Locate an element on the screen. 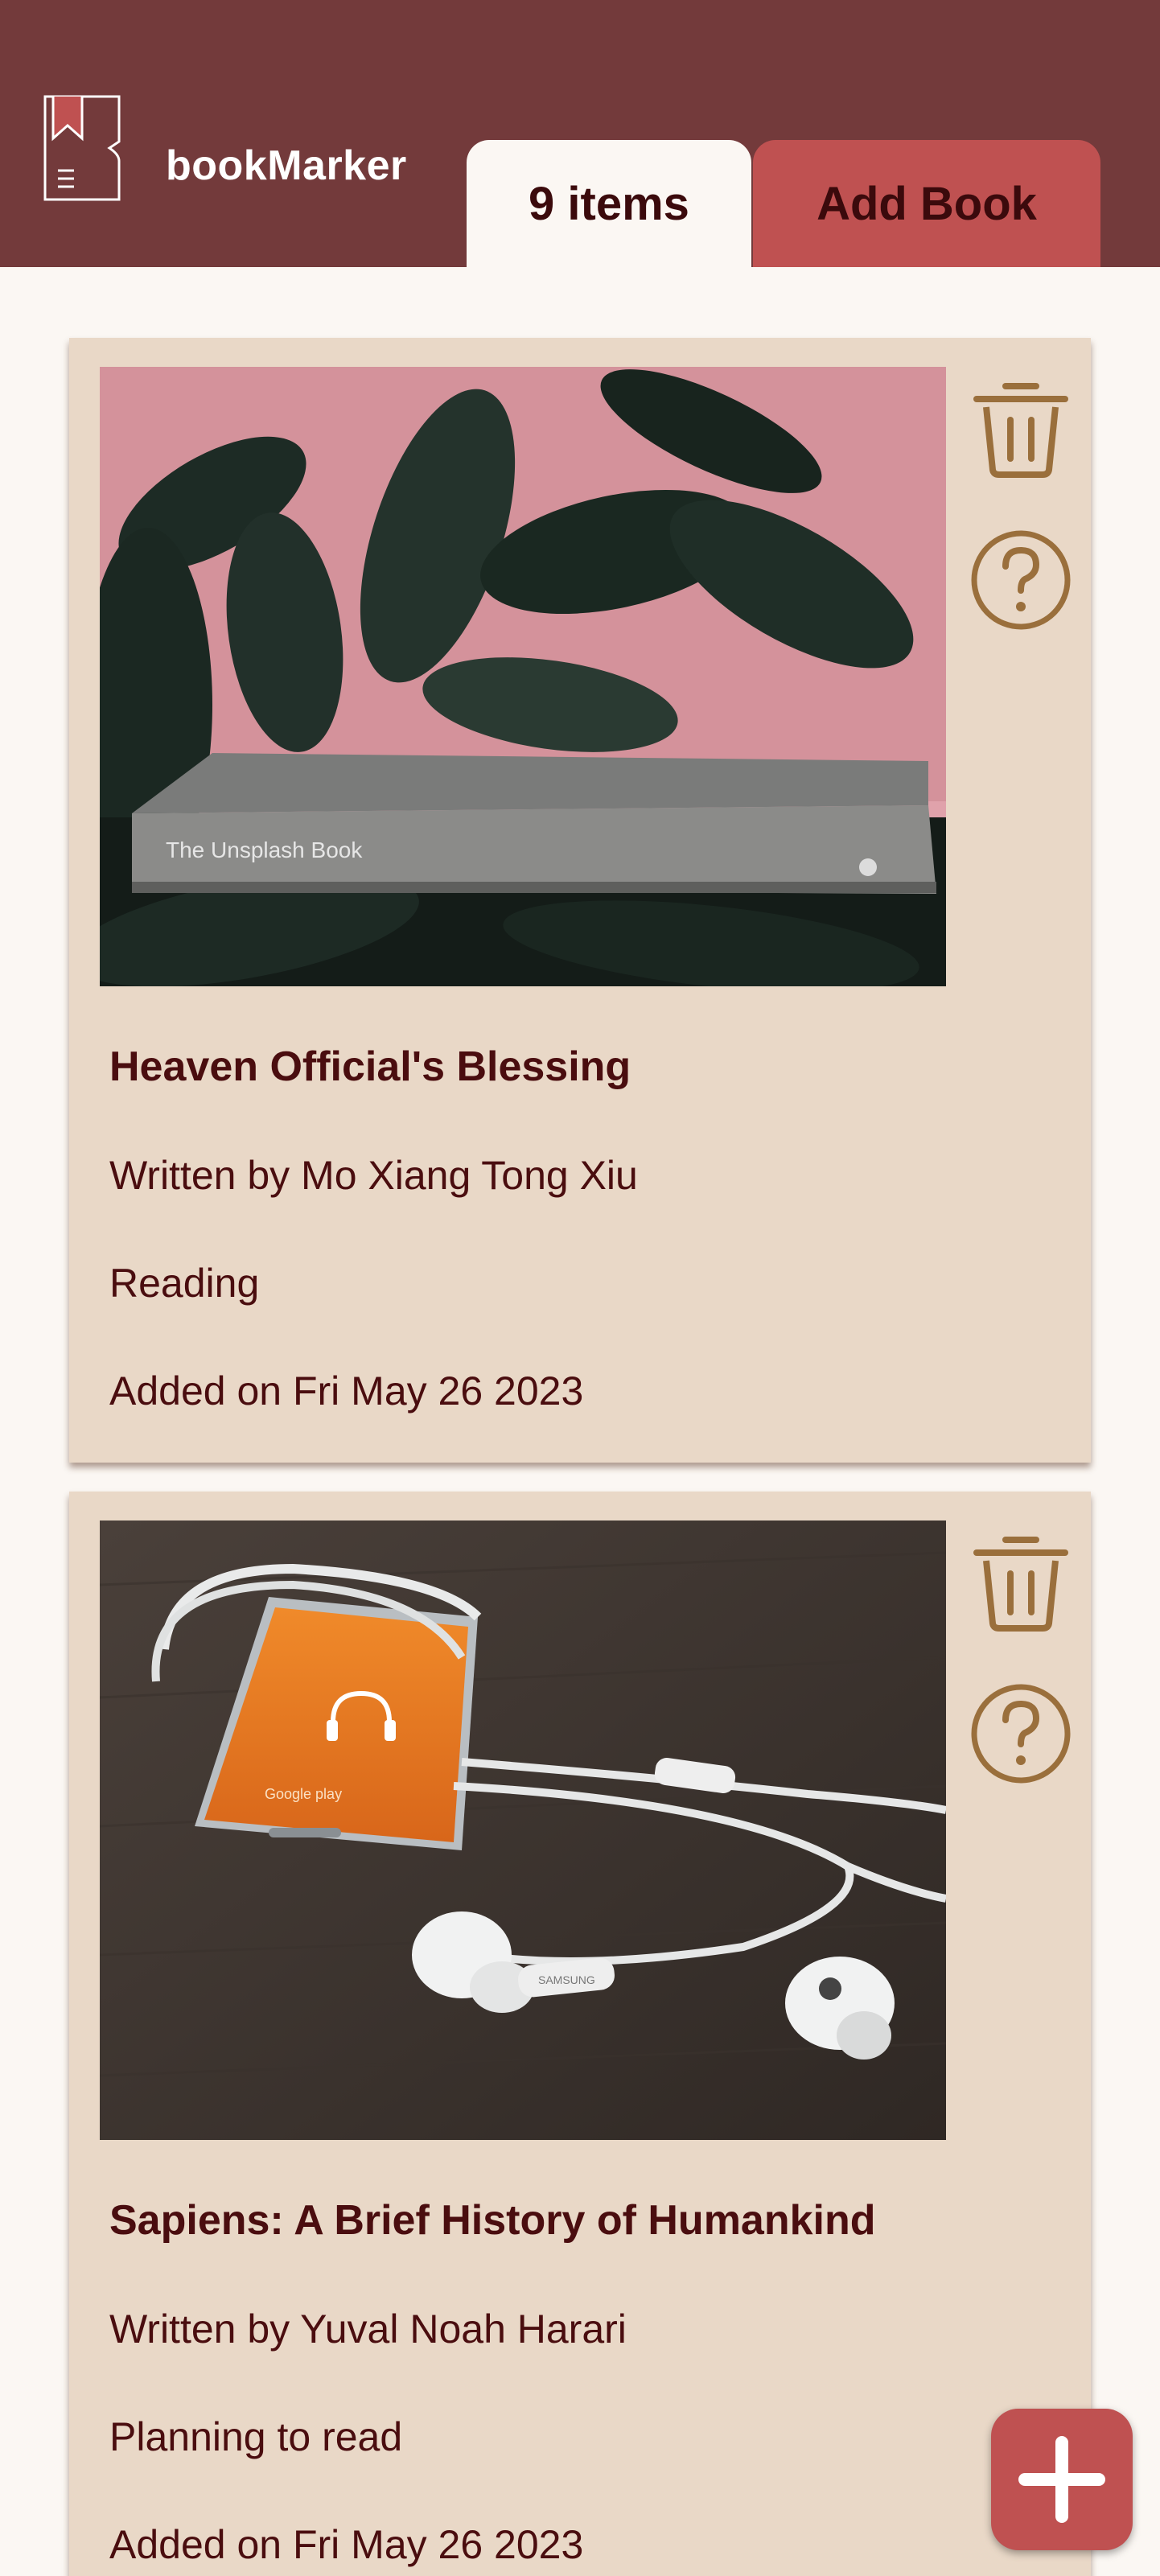 This screenshot has height=2576, width=1160. book-status: Planning to read is located at coordinates (256, 2436).